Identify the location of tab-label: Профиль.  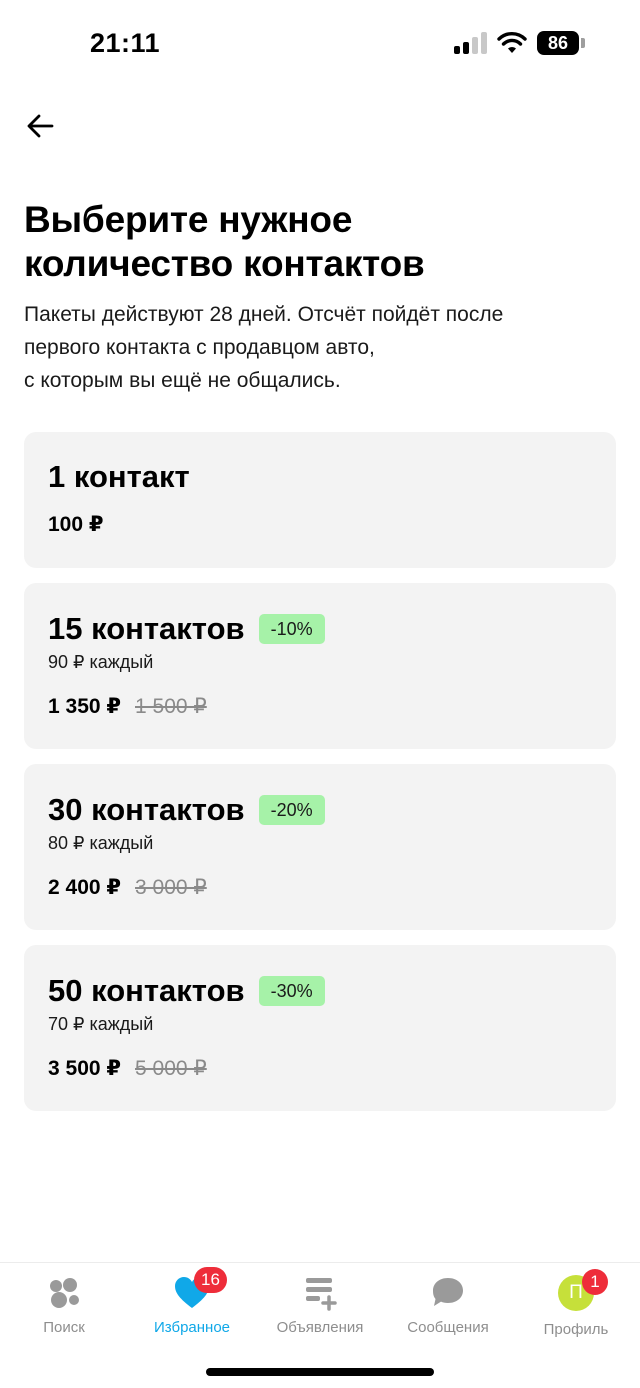
(576, 1329).